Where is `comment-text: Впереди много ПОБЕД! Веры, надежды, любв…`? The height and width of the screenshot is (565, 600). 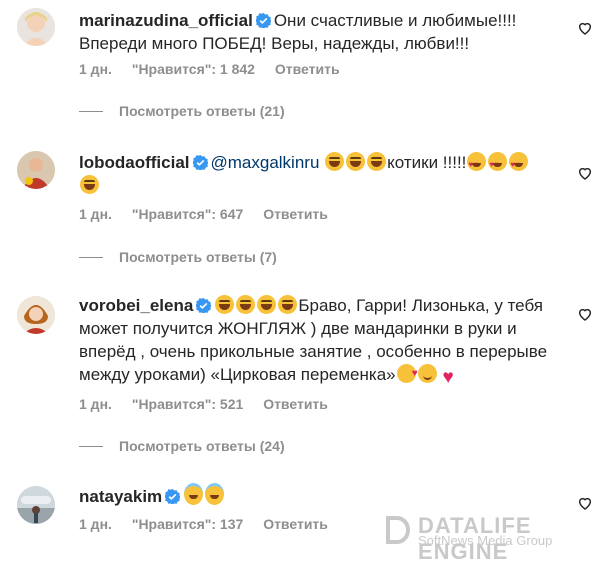
comment-text: Впереди много ПОБЕД! Веры, надежды, любв… is located at coordinates (274, 43).